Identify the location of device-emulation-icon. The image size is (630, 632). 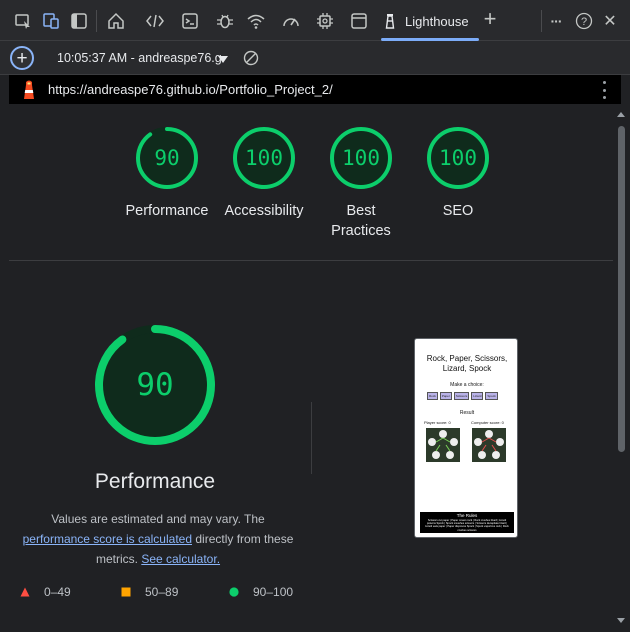
(51, 21).